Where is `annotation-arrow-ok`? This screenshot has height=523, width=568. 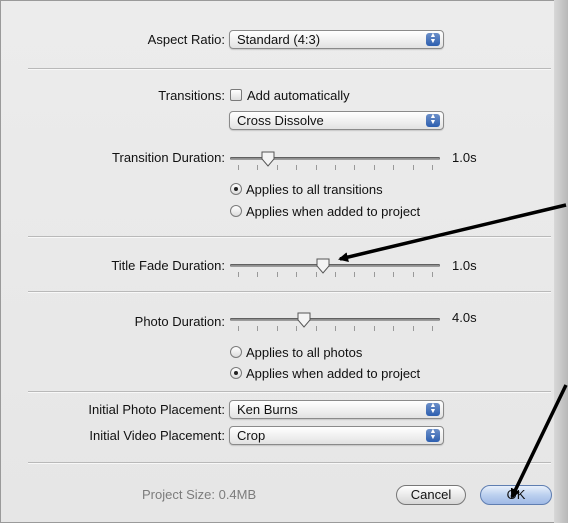
annotation-arrow-ok is located at coordinates (539, 441).